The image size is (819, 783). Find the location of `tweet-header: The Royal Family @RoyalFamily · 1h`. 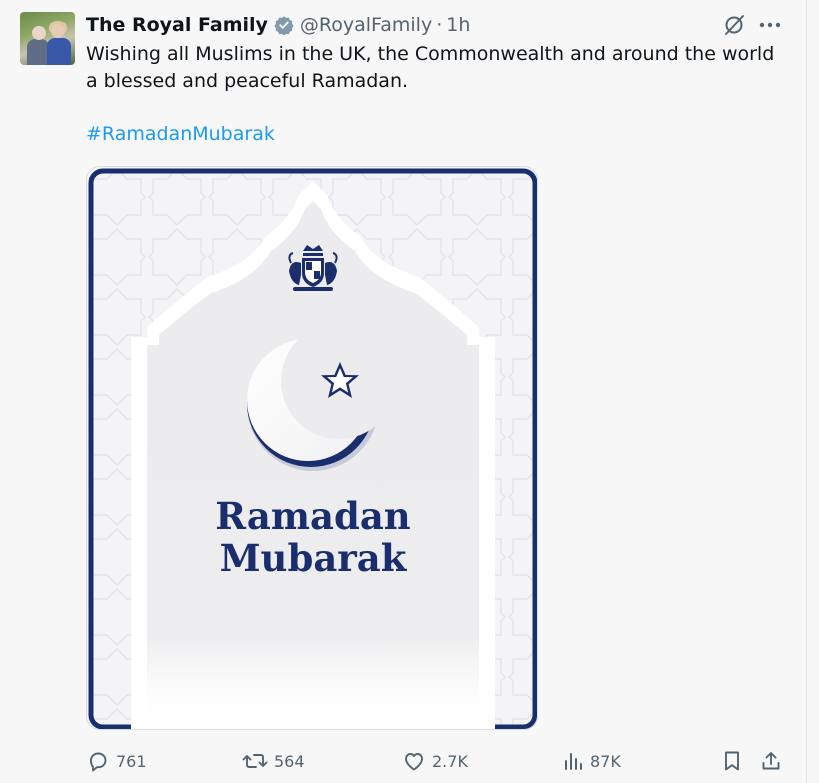

tweet-header: The Royal Family @RoyalFamily · 1h is located at coordinates (278, 25).